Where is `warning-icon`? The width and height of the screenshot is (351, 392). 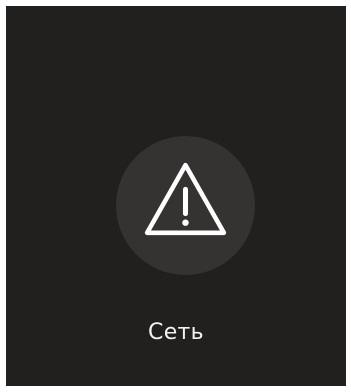
warning-icon is located at coordinates (185, 199).